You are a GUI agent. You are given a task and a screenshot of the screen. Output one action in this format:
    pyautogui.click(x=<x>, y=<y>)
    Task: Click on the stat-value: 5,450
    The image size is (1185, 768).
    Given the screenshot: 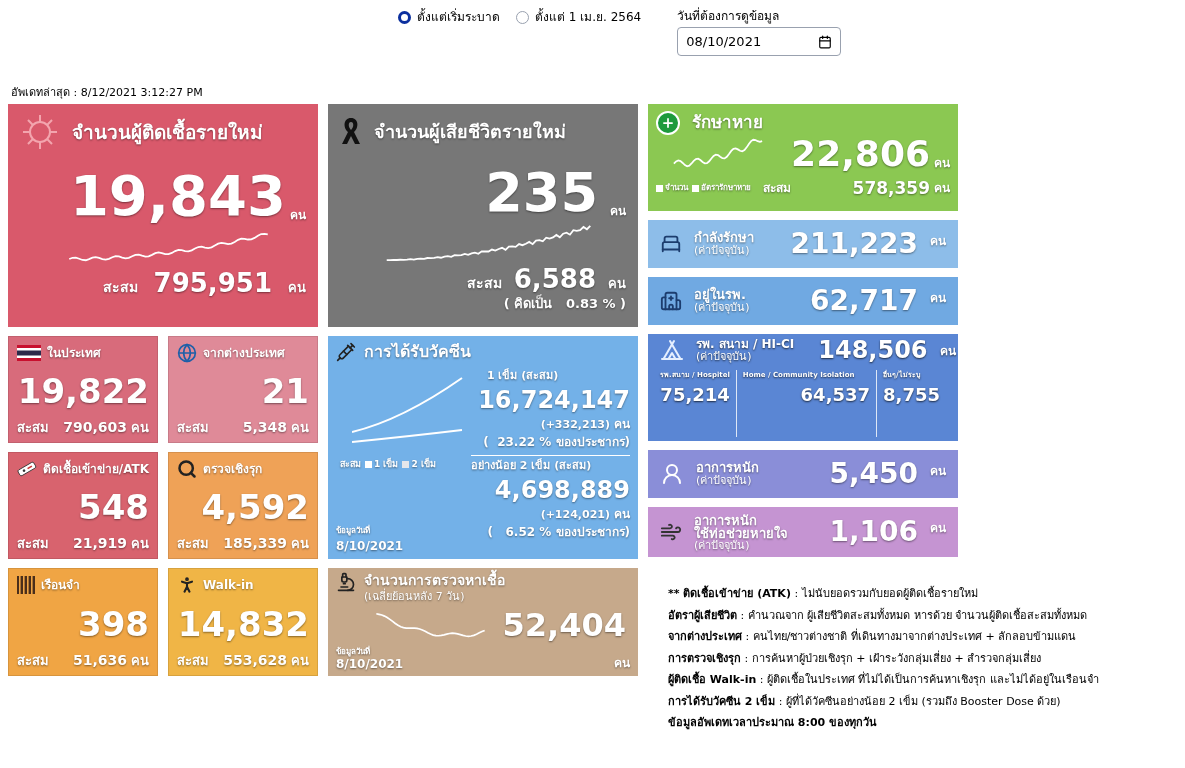 What is the action you would take?
    pyautogui.click(x=873, y=474)
    